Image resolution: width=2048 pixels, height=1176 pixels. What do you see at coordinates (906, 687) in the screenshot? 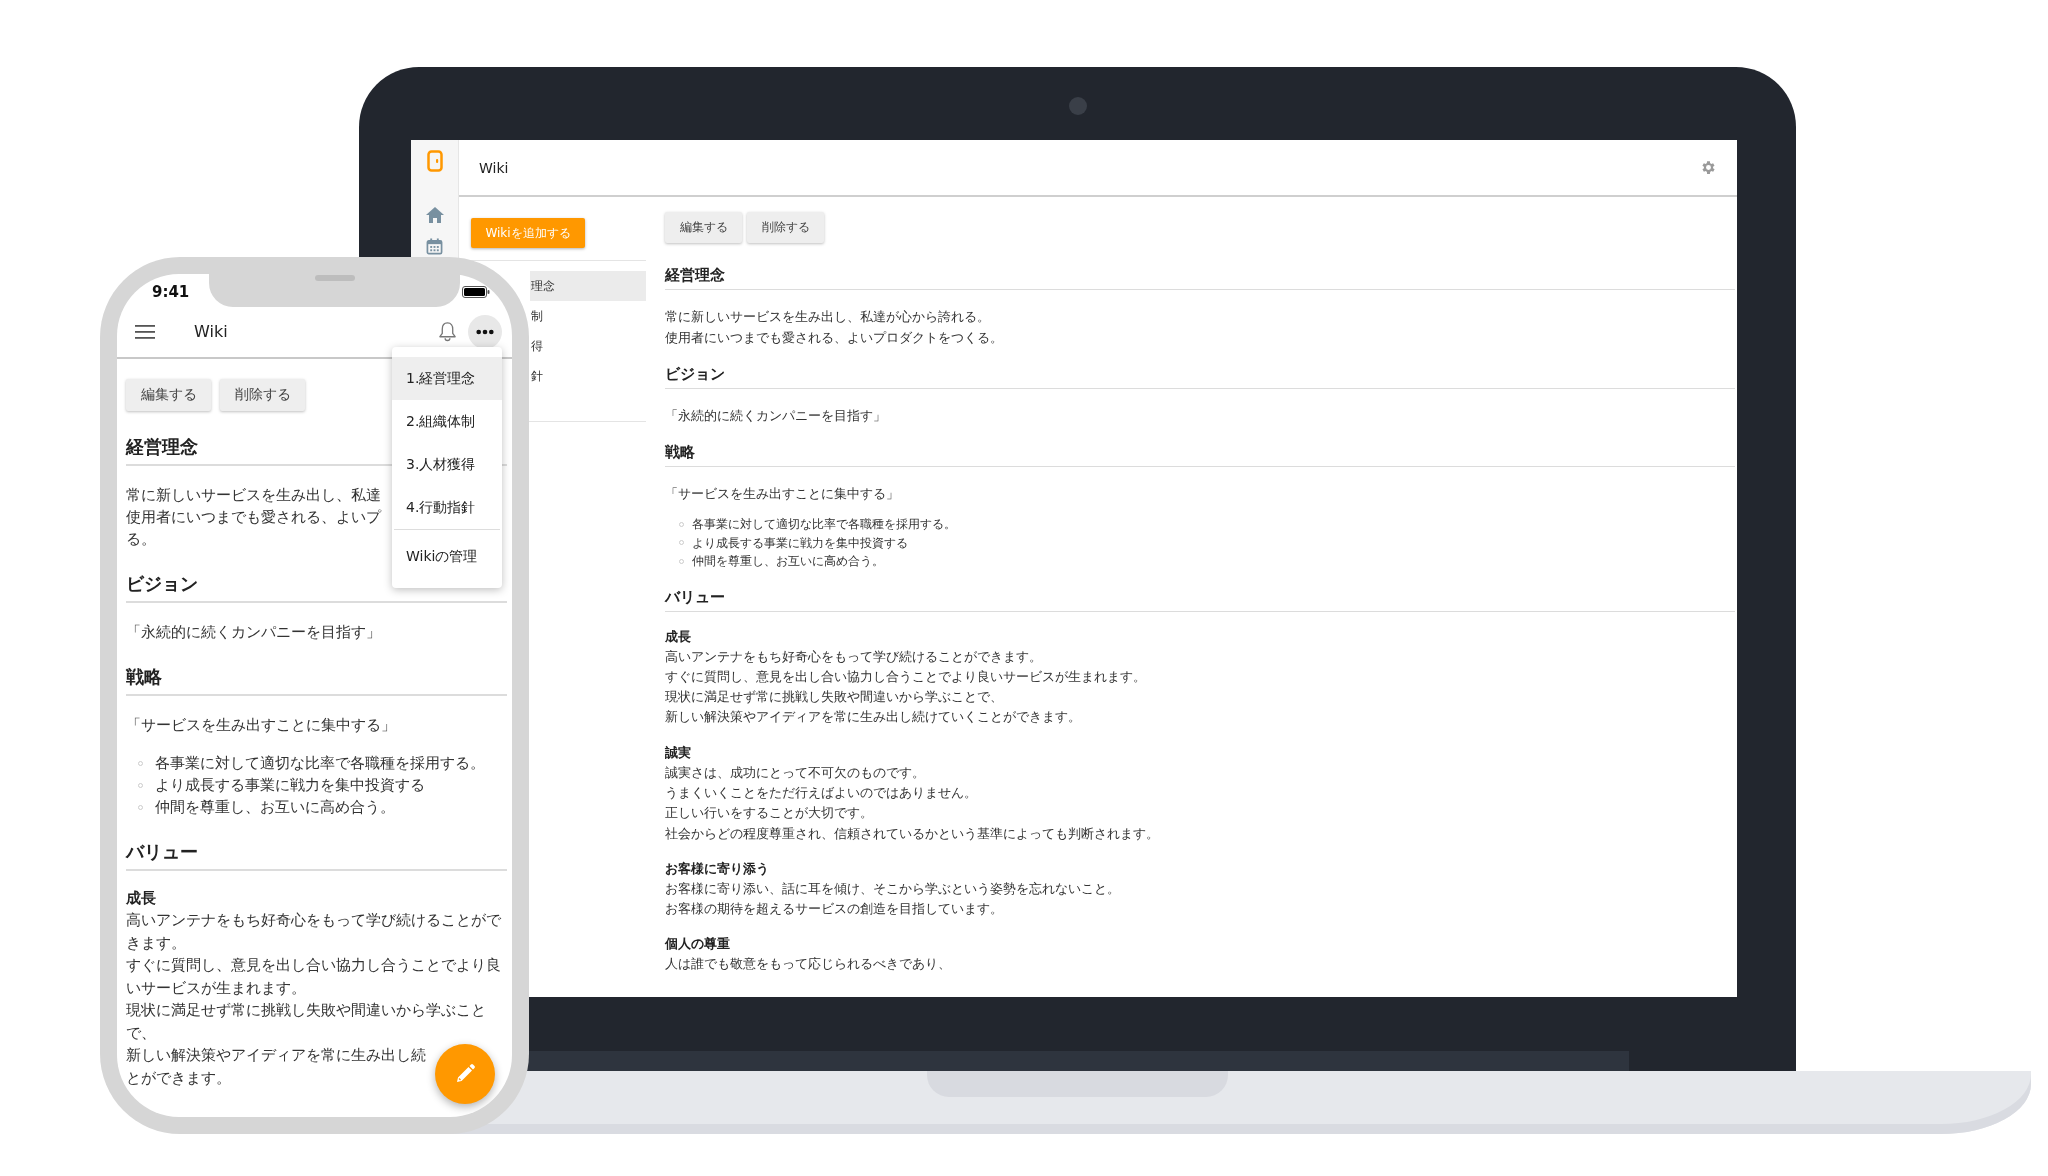
I see `paragraph: 高いアンテナをもち好奇心をもって学び続けることができます。 すぐに質問し、意見を出し合い協力し合うことでより良いサービスが生まれます。 現状に満足せず常に挑戦し失敗や間違いから学ぶことで、 新しい解決策やアイディアを常に生み出し続けていくことができます。` at bounding box center [906, 687].